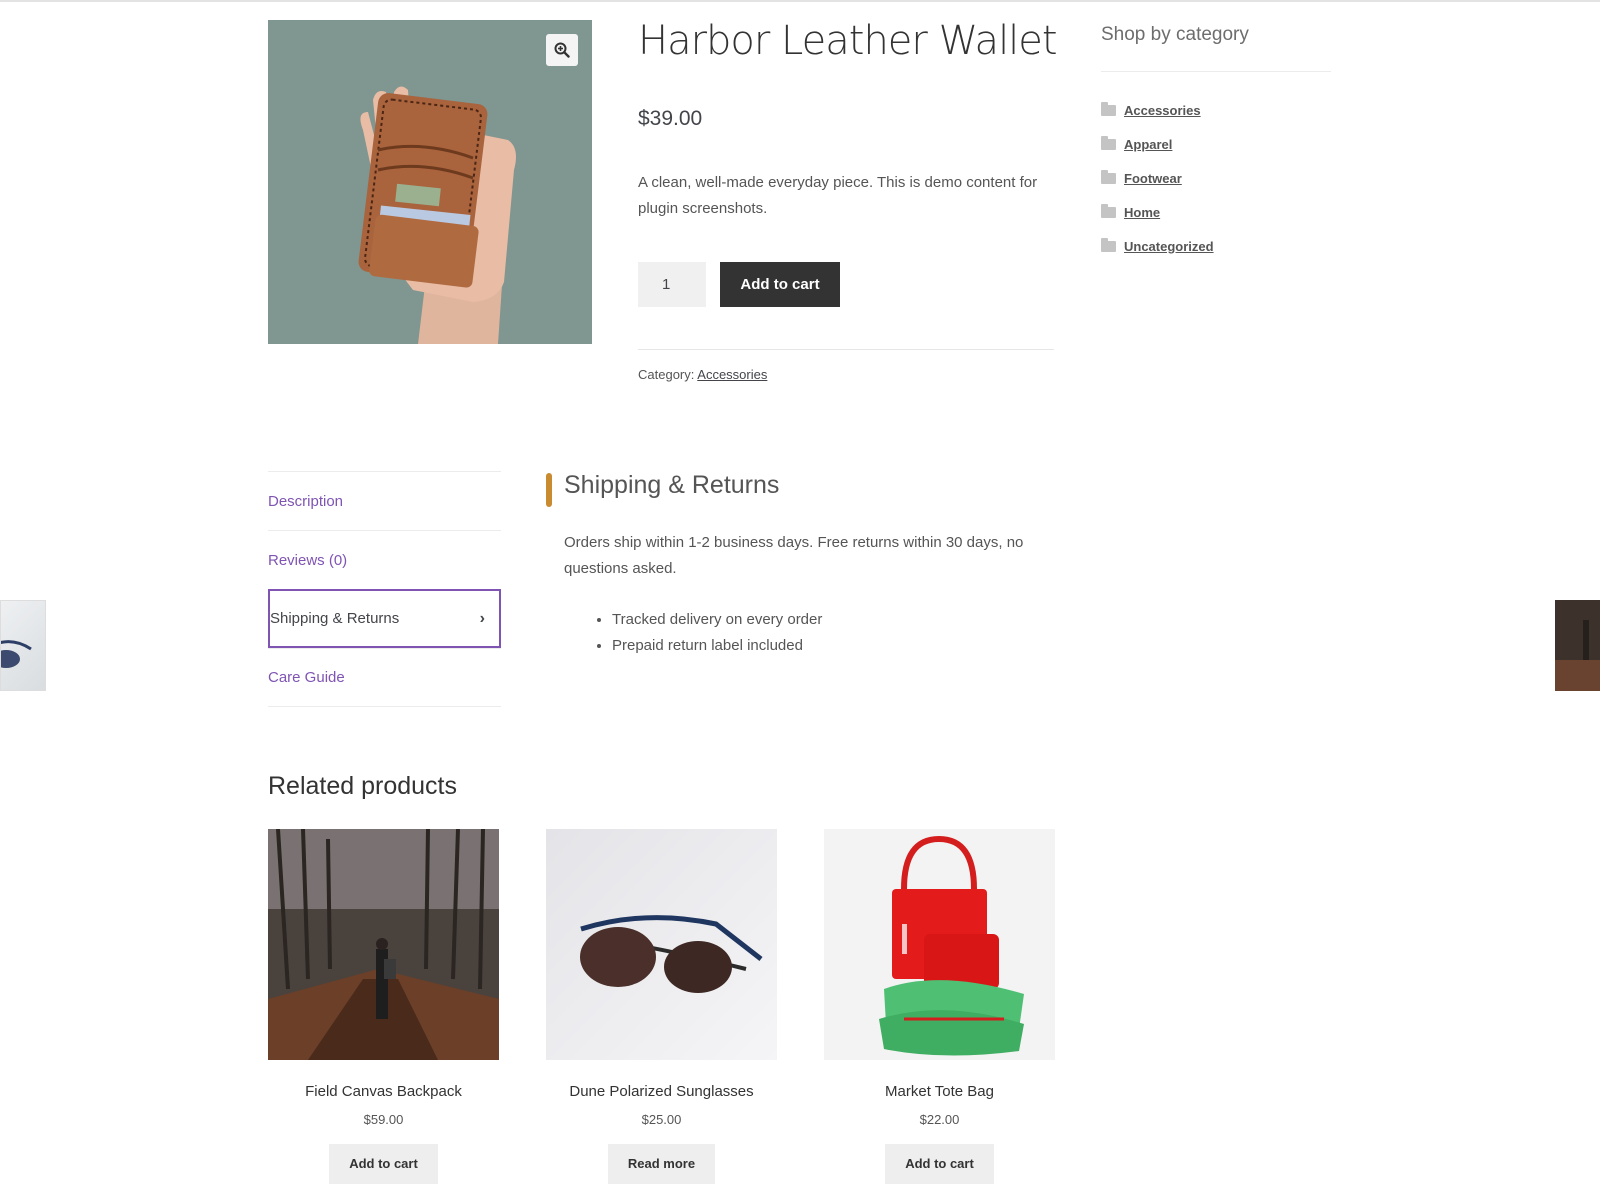 Image resolution: width=1600 pixels, height=1200 pixels. Describe the element at coordinates (846, 349) in the screenshot. I see `summary-divider` at that location.